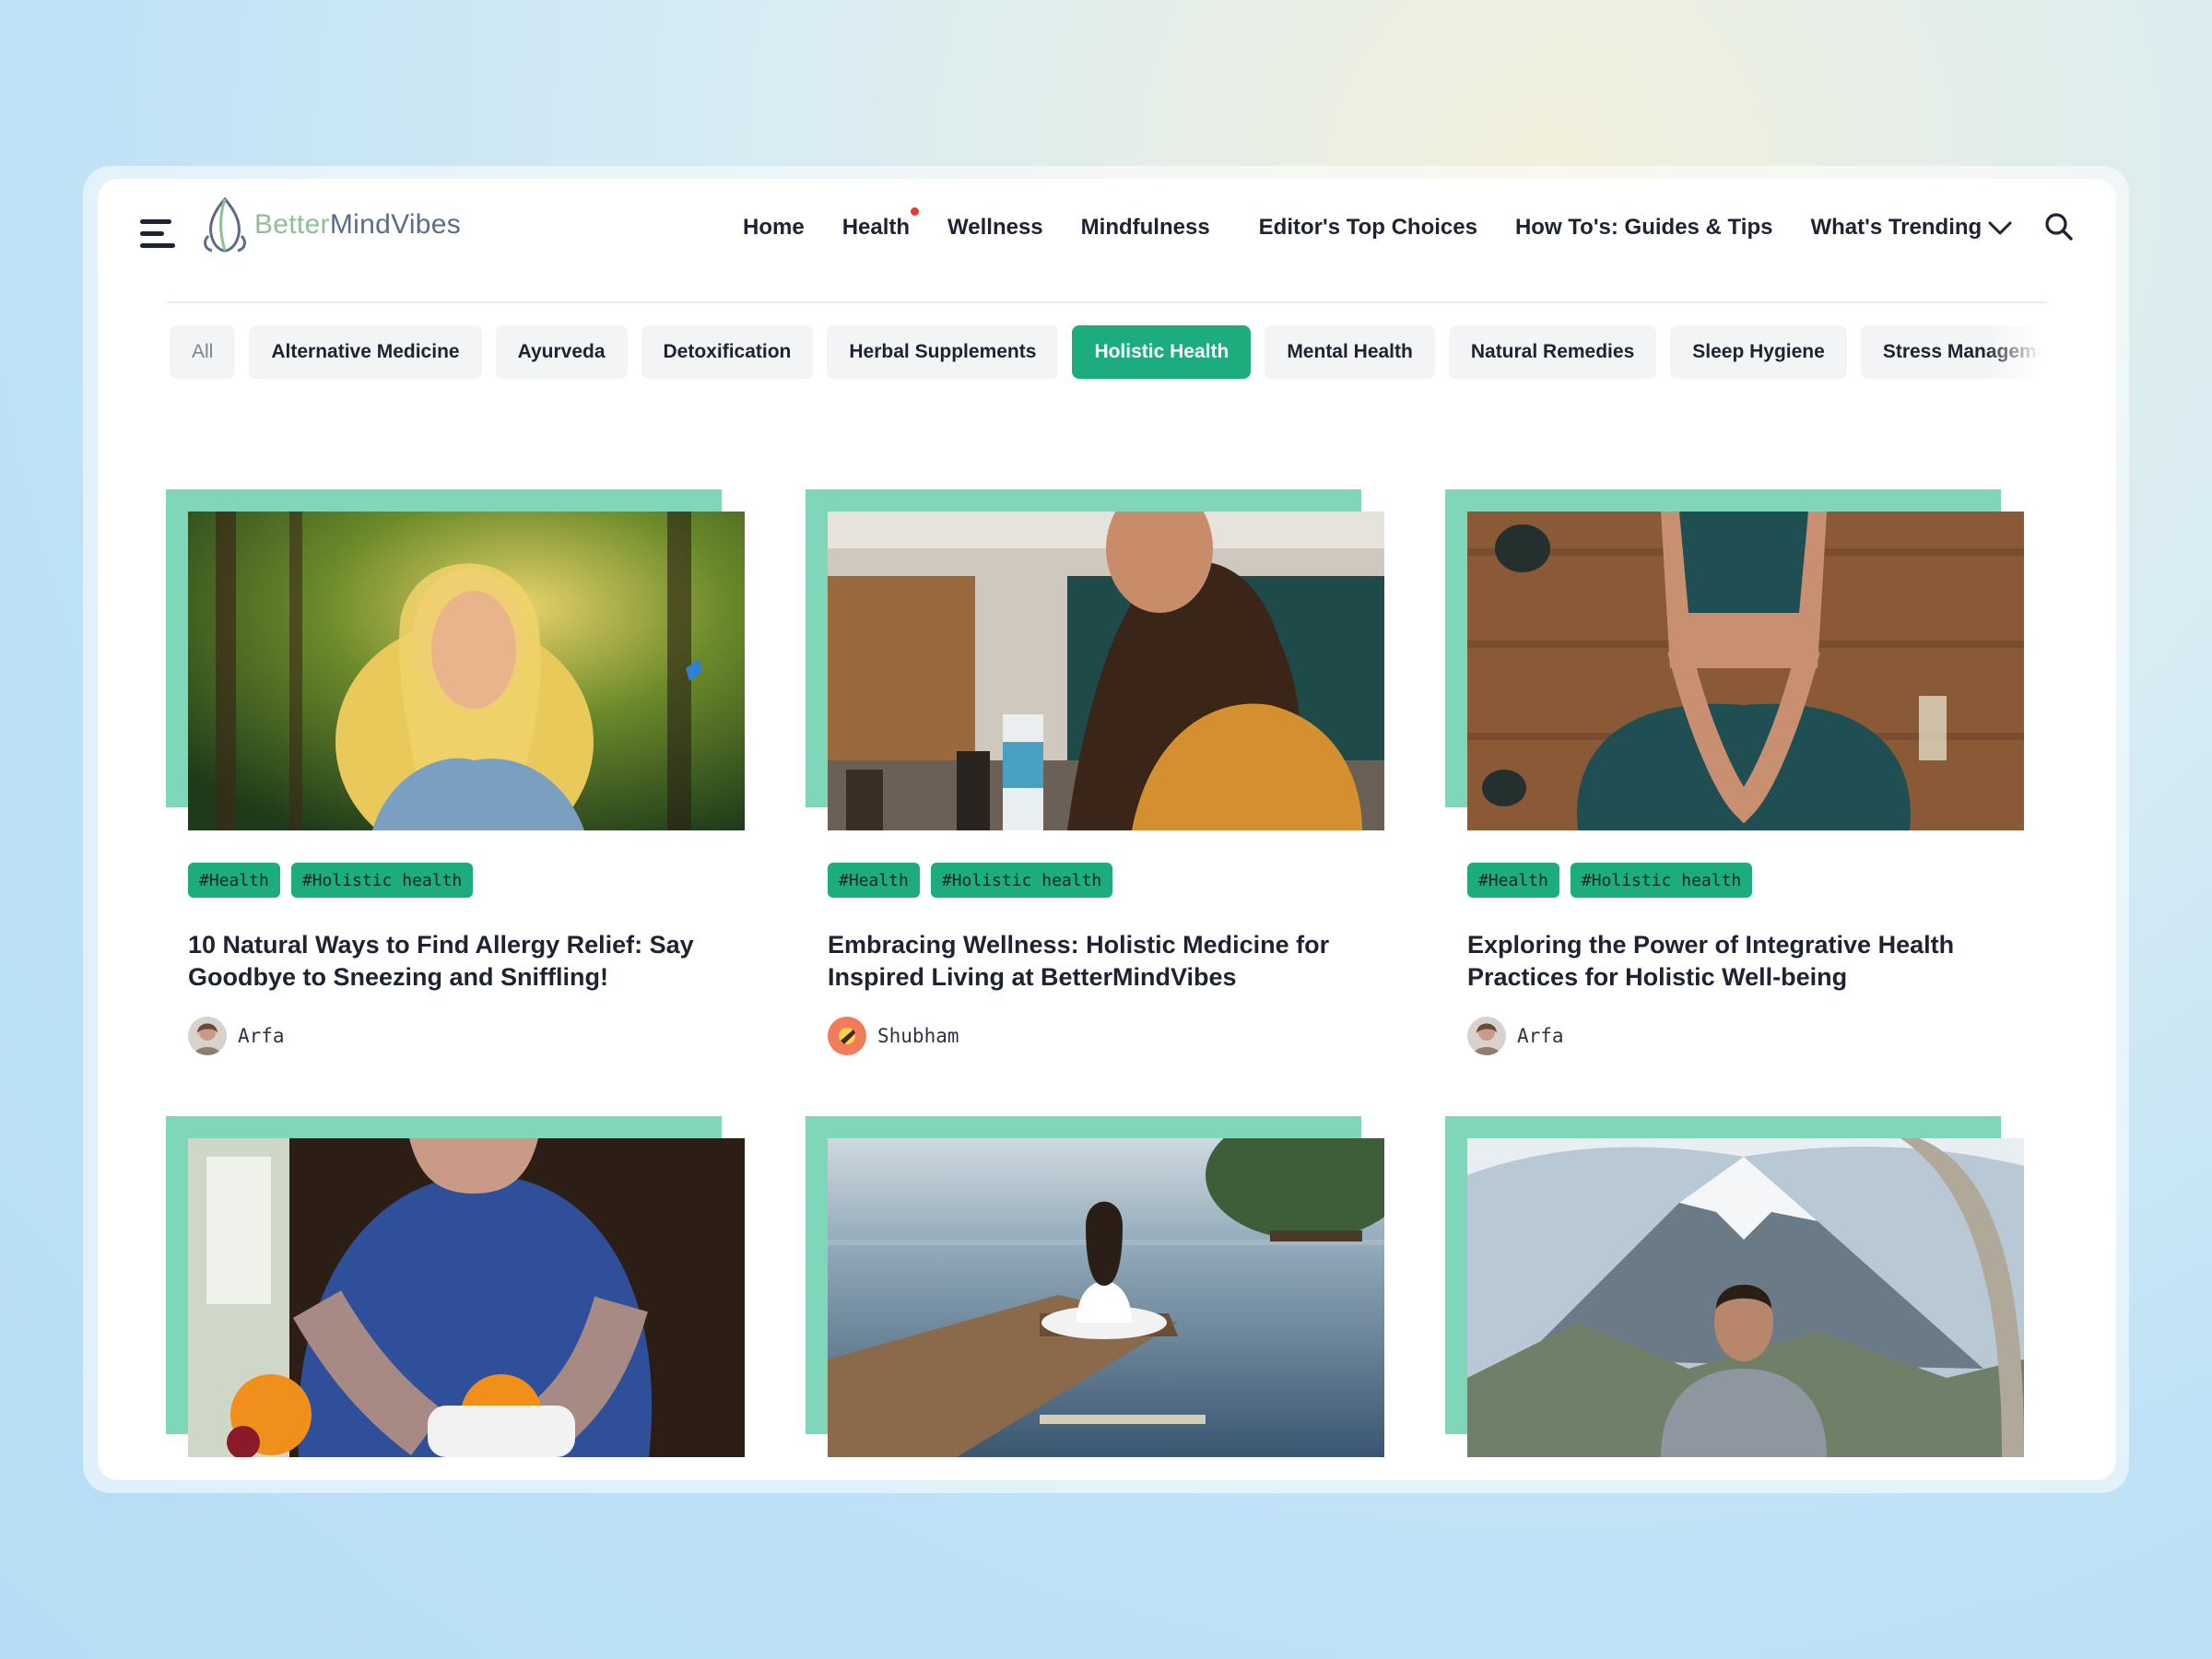  What do you see at coordinates (1350, 352) in the screenshot?
I see `category-mental-health: Mental Health` at bounding box center [1350, 352].